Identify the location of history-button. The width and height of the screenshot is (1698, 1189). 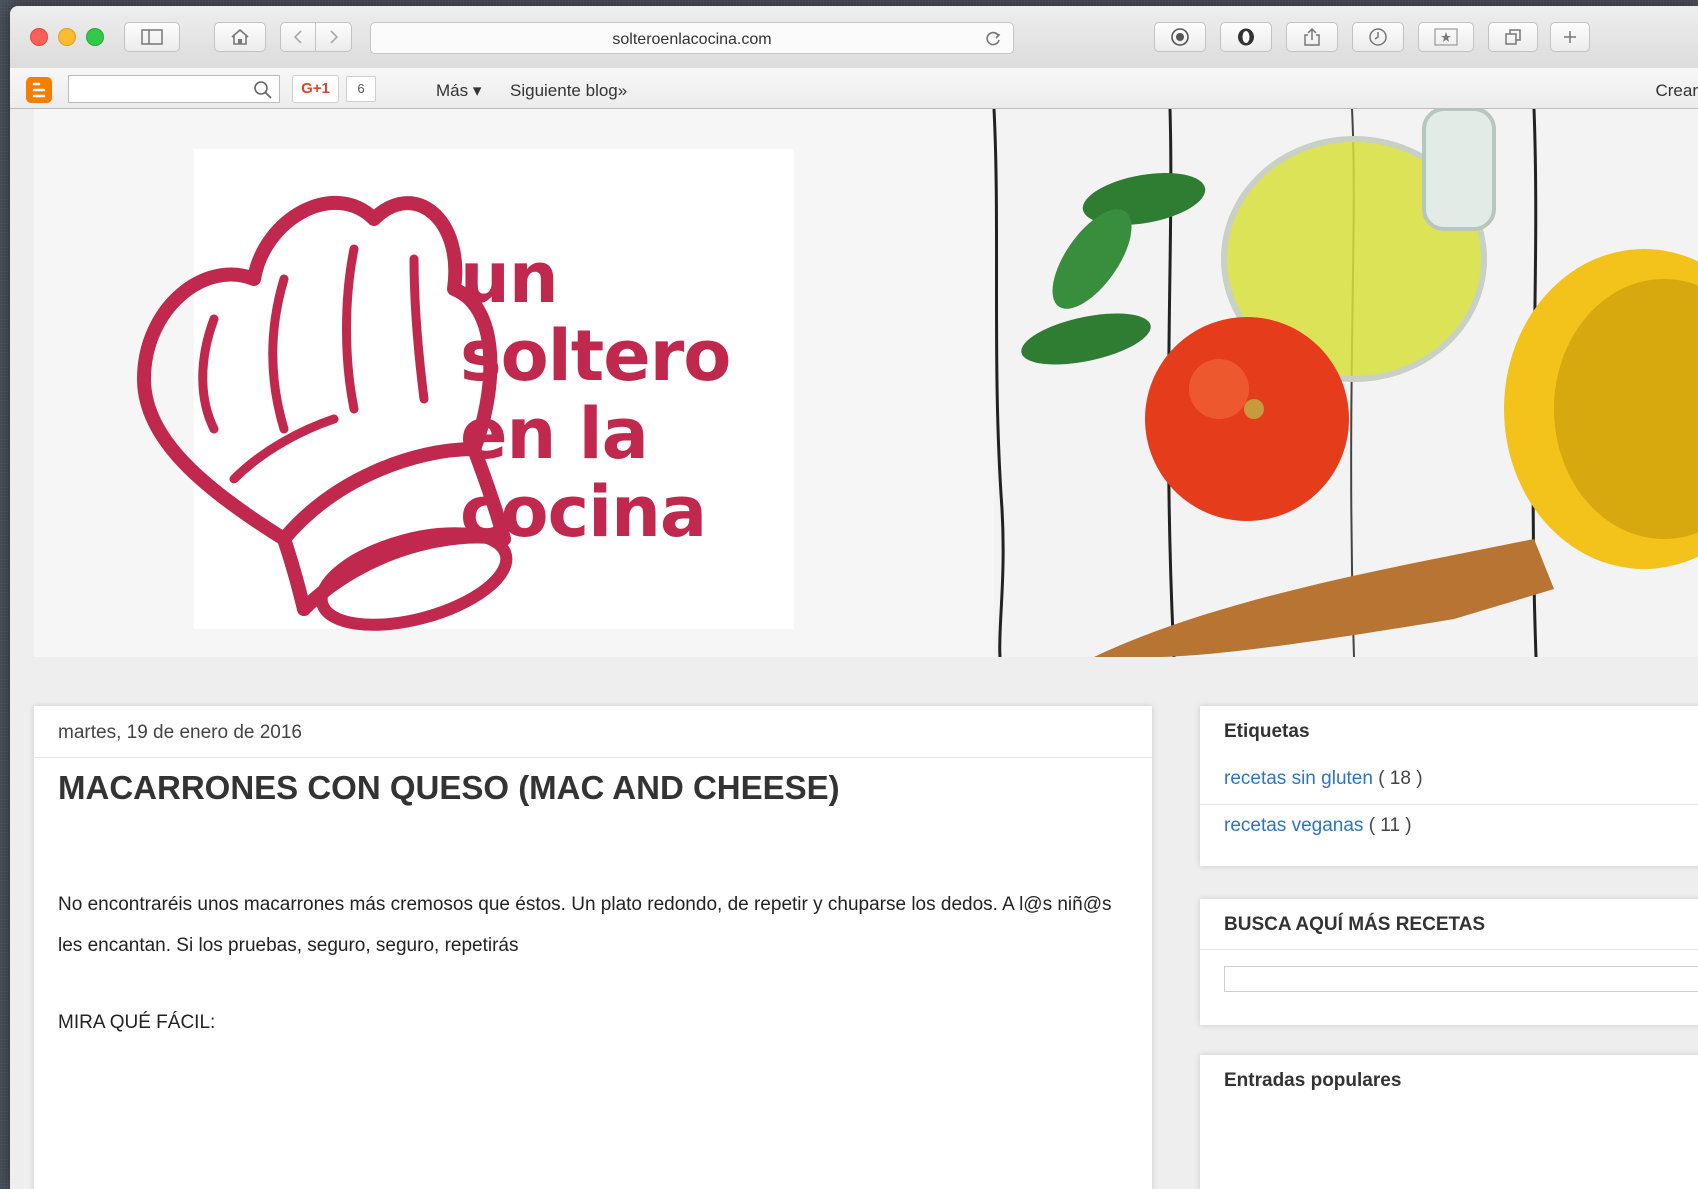
(1378, 37).